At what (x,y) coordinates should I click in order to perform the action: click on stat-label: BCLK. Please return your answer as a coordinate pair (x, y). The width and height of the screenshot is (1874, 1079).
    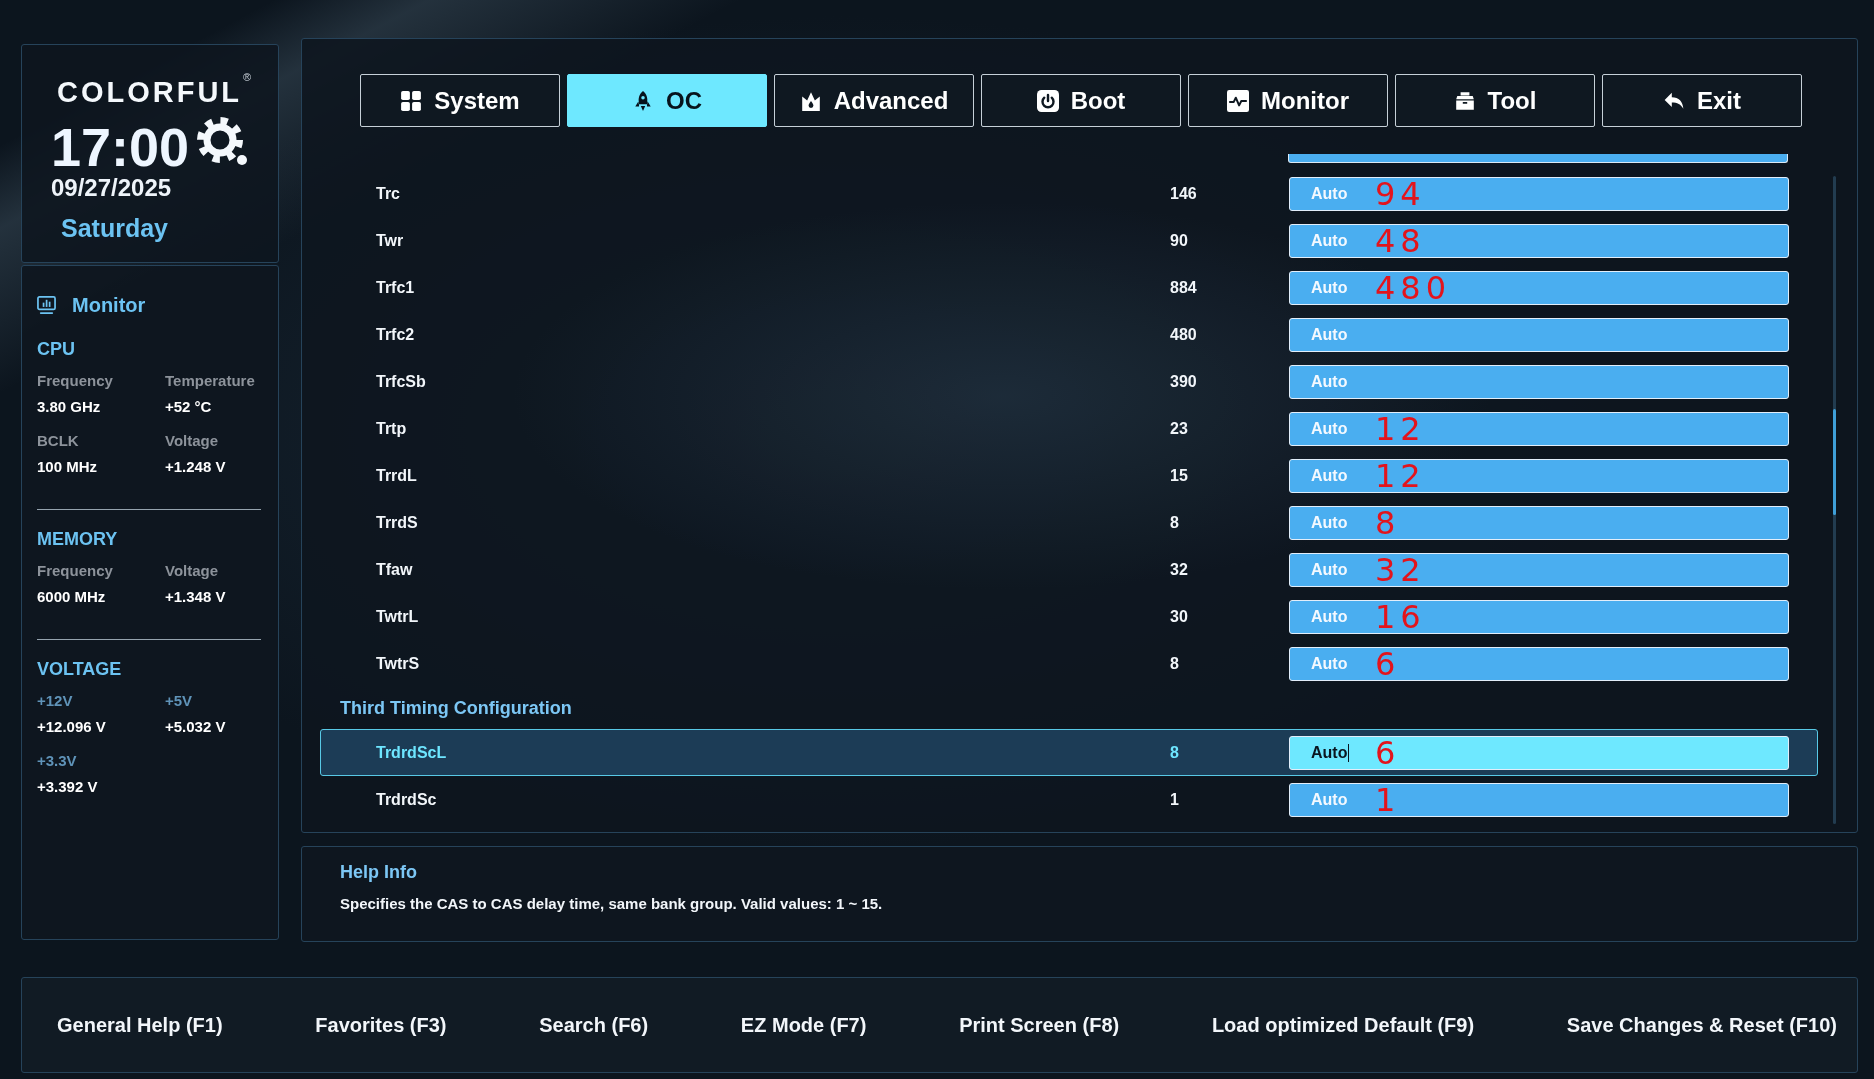
    Looking at the image, I should click on (58, 441).